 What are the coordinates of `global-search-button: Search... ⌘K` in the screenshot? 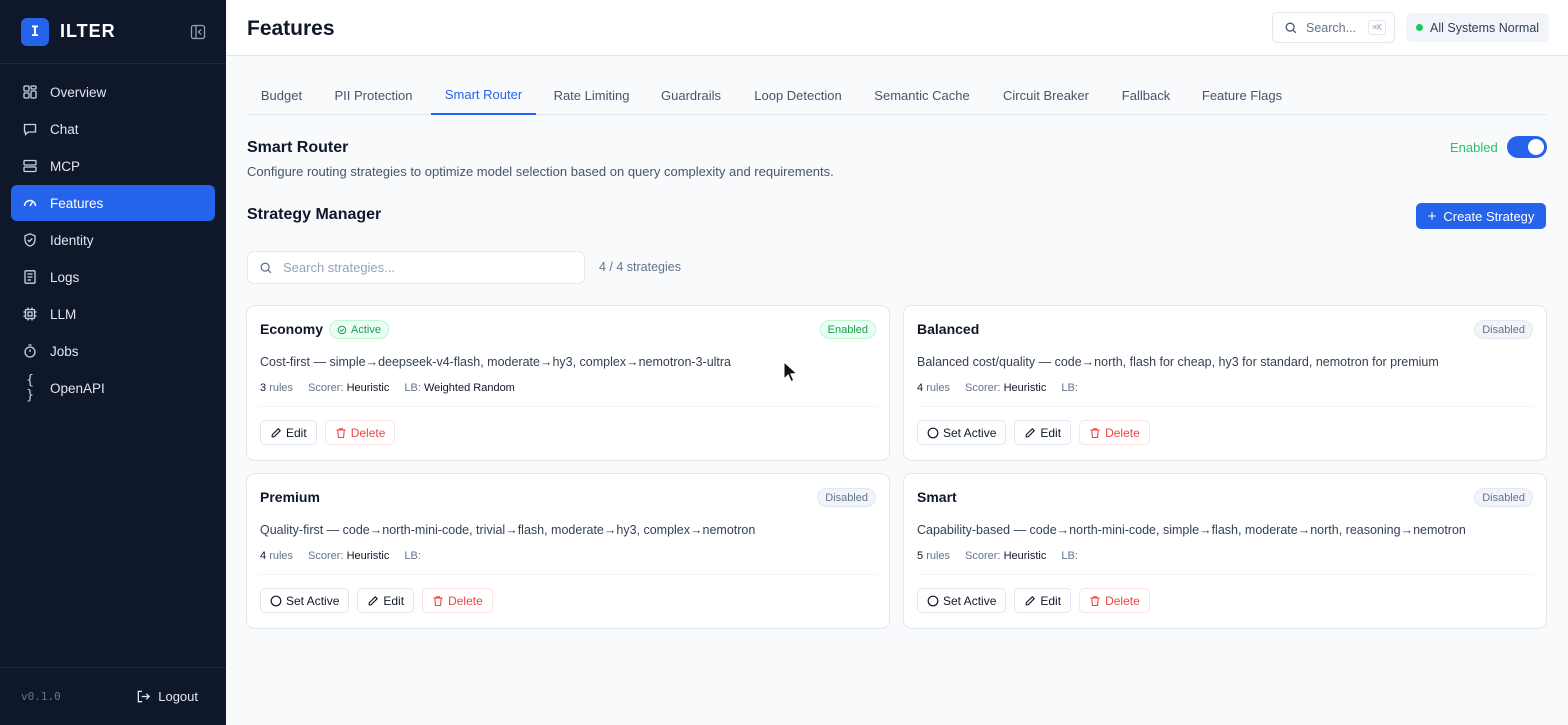 It's located at (1333, 27).